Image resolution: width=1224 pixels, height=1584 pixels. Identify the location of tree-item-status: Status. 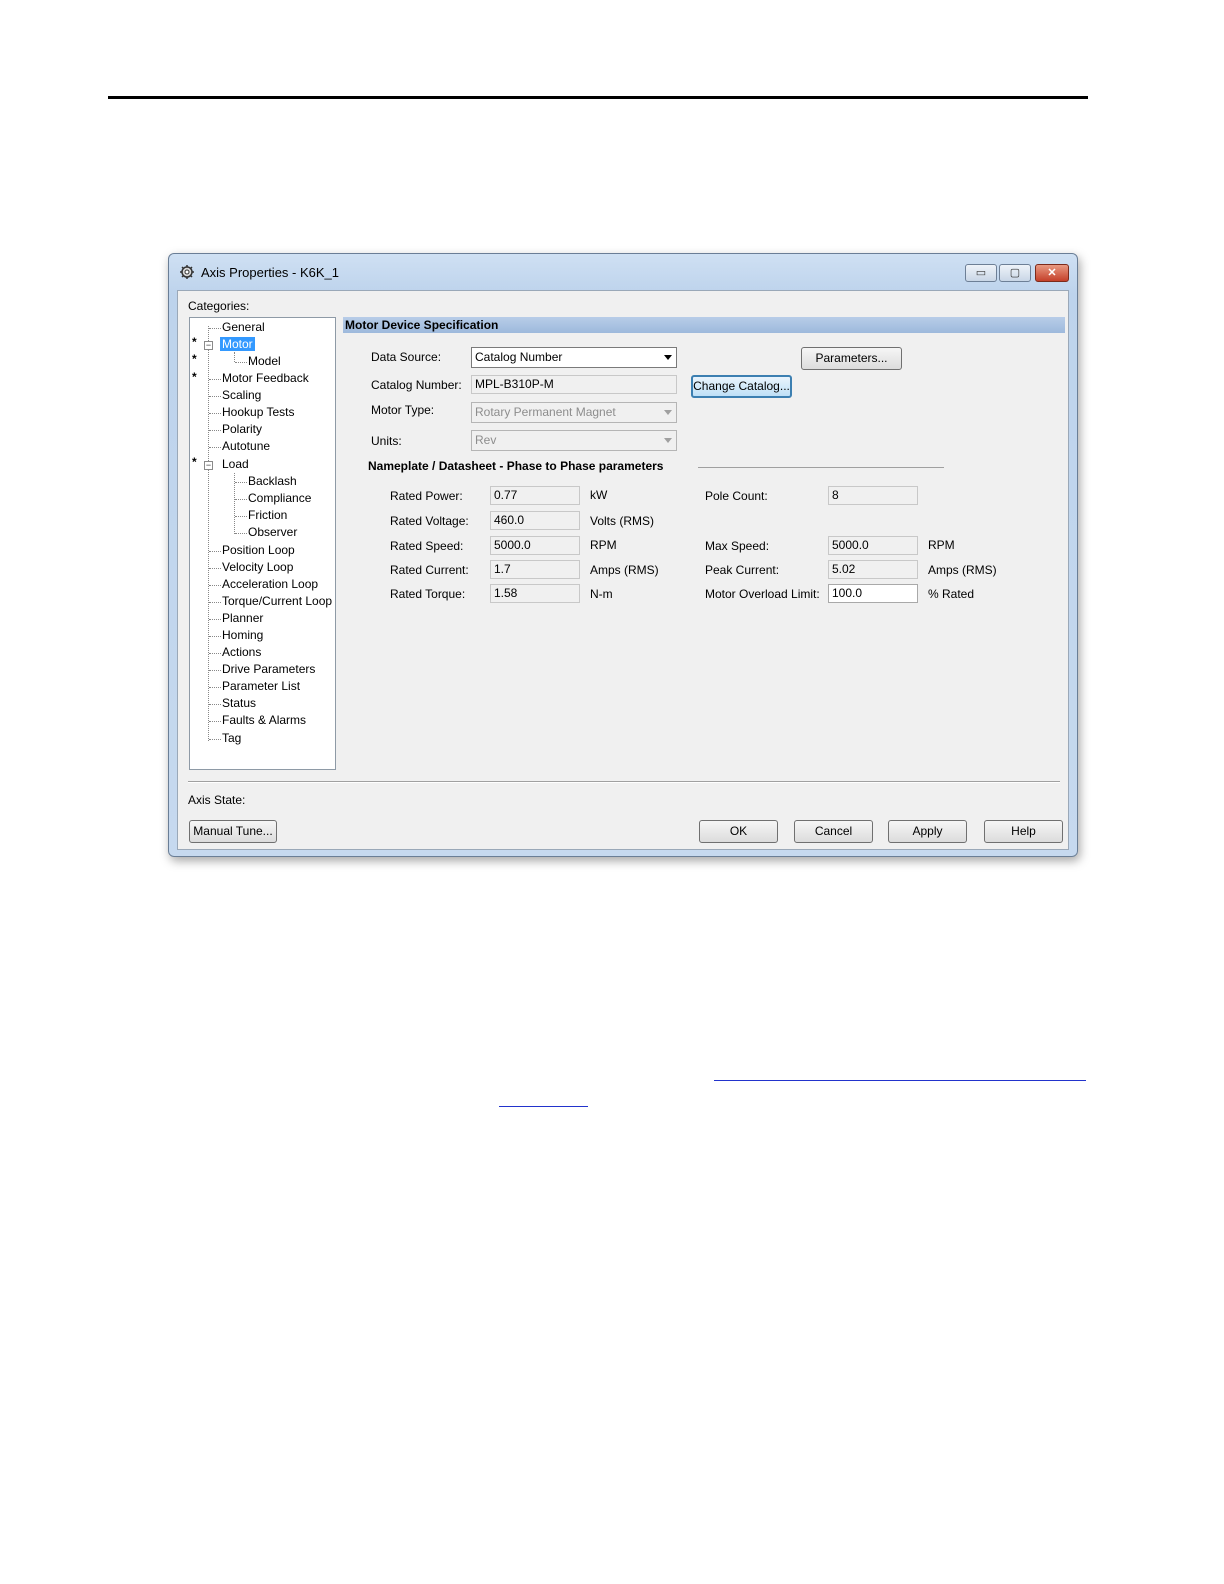
(239, 703).